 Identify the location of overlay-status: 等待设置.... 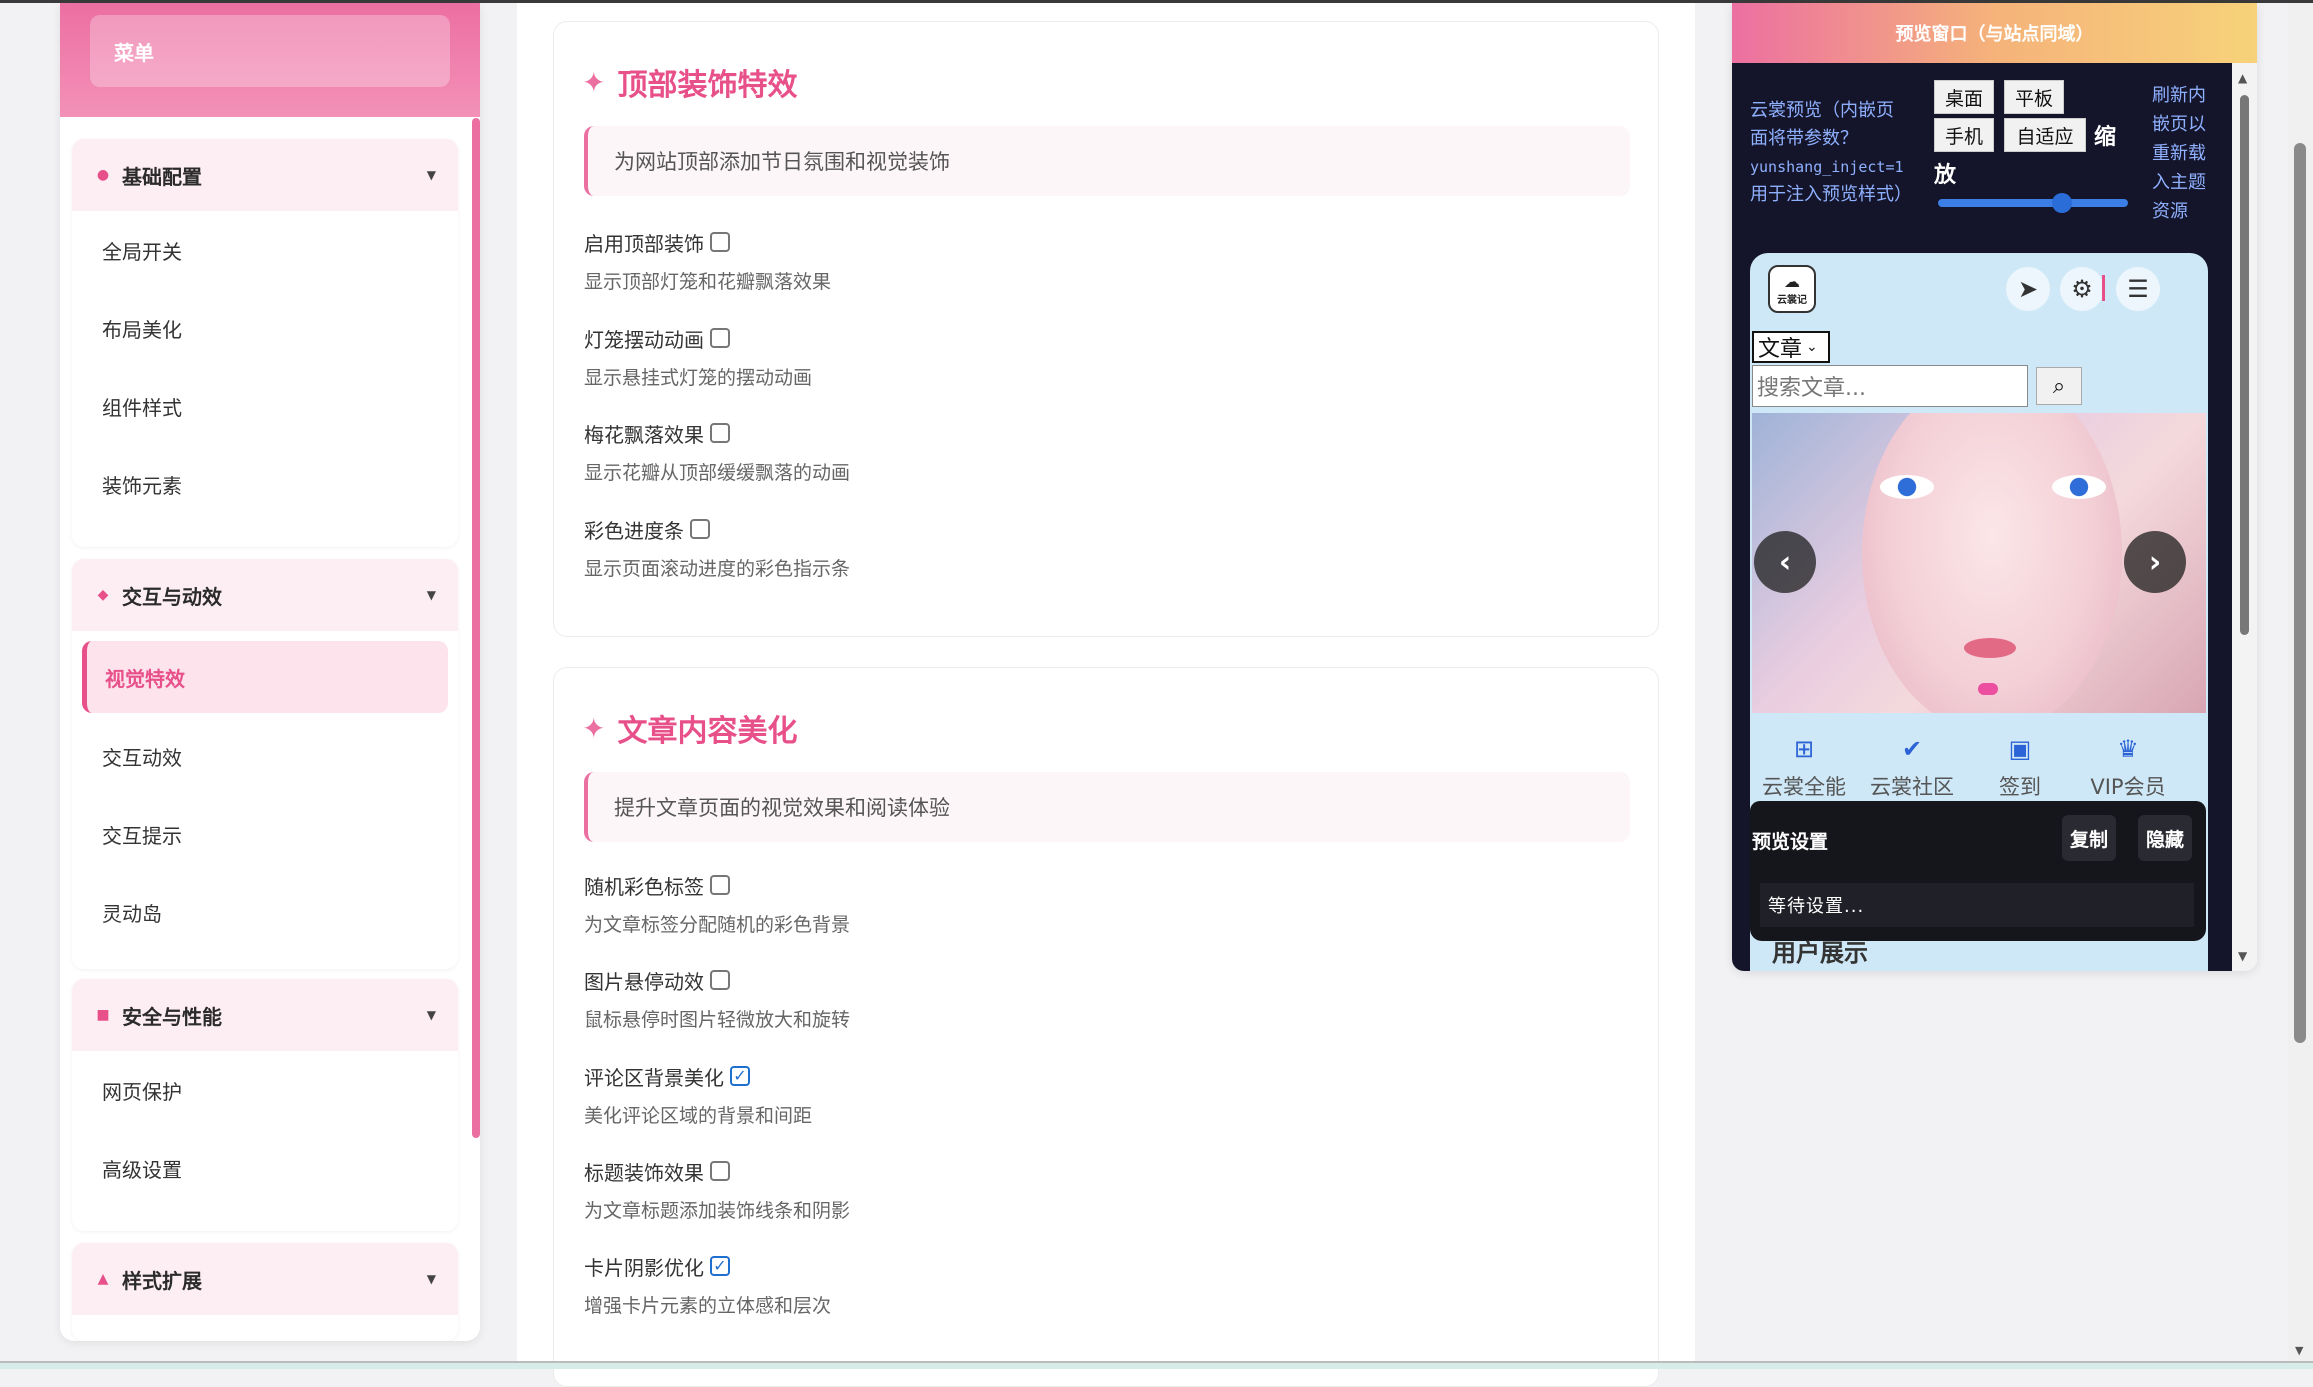
(1977, 905).